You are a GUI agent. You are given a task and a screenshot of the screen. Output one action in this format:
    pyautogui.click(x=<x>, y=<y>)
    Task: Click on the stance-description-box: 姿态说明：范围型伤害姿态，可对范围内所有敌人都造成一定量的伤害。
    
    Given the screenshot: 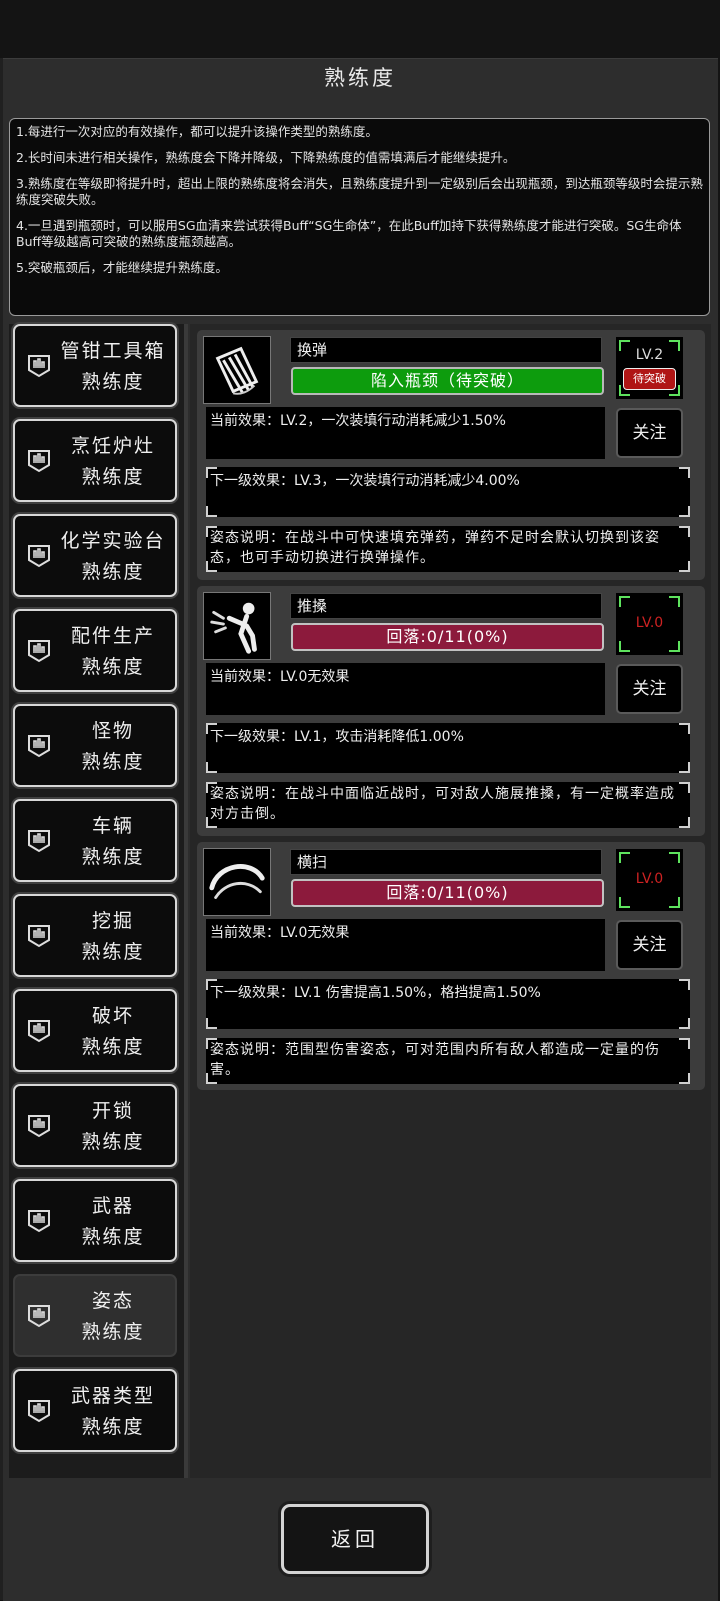 What is the action you would take?
    pyautogui.click(x=448, y=1061)
    